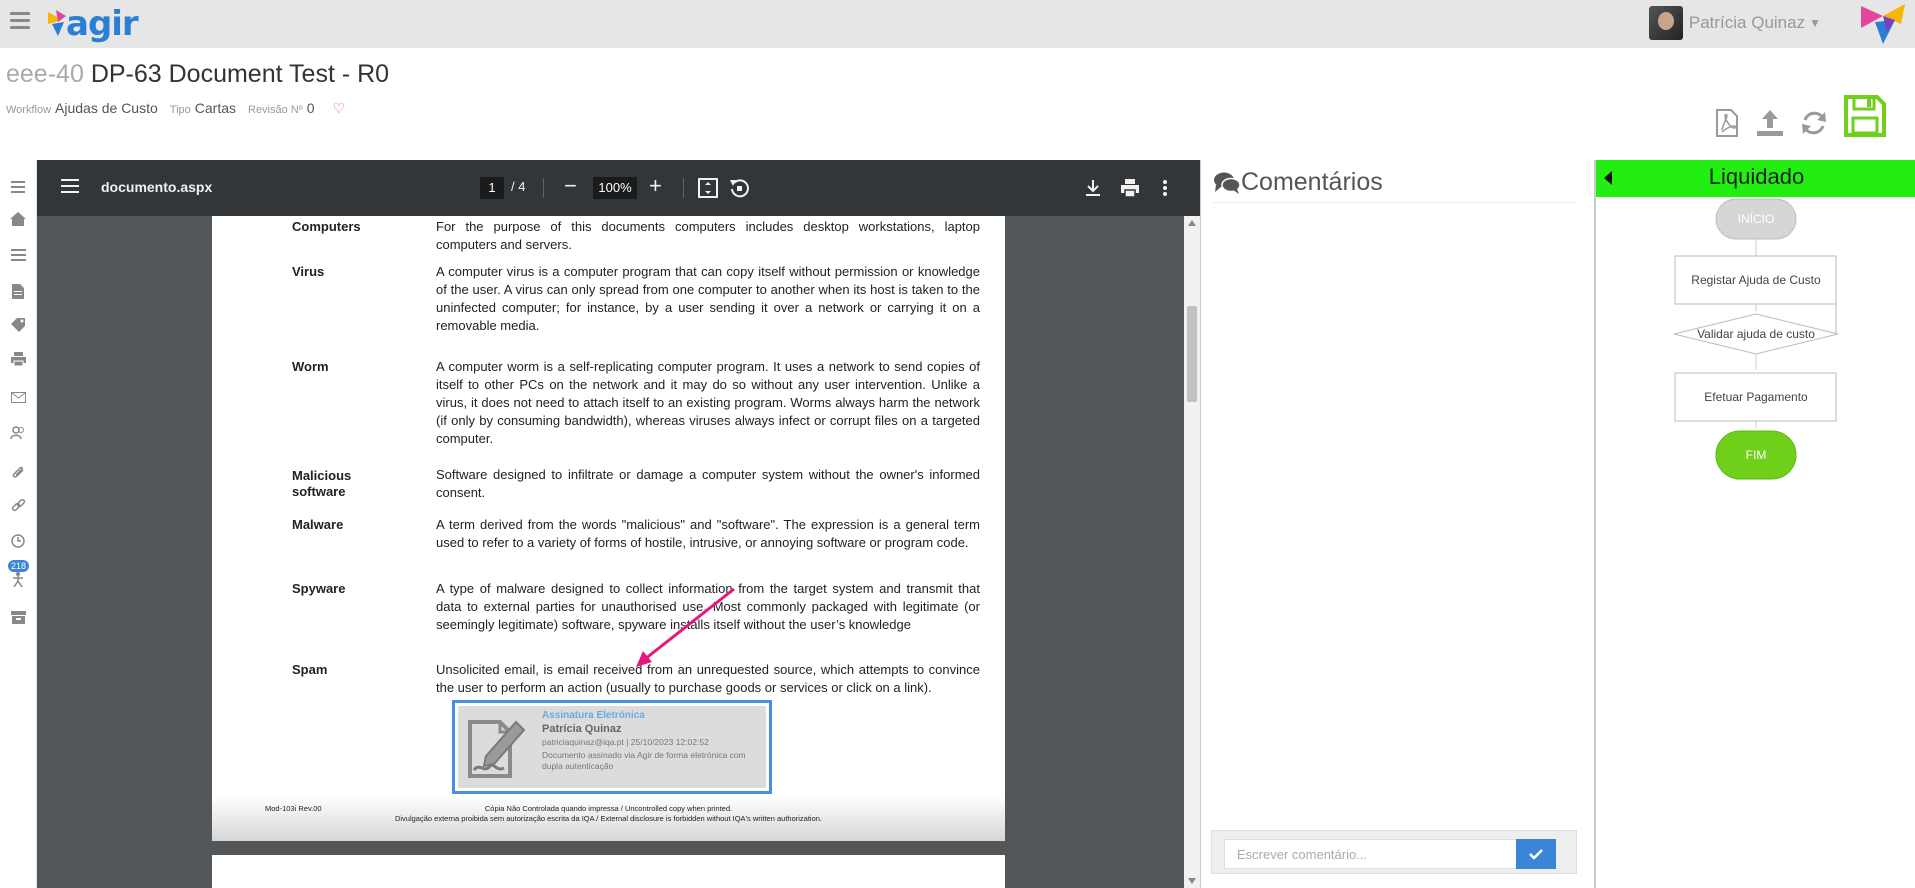 The width and height of the screenshot is (1915, 888). Describe the element at coordinates (1192, 354) in the screenshot. I see `scroll-thumb` at that location.